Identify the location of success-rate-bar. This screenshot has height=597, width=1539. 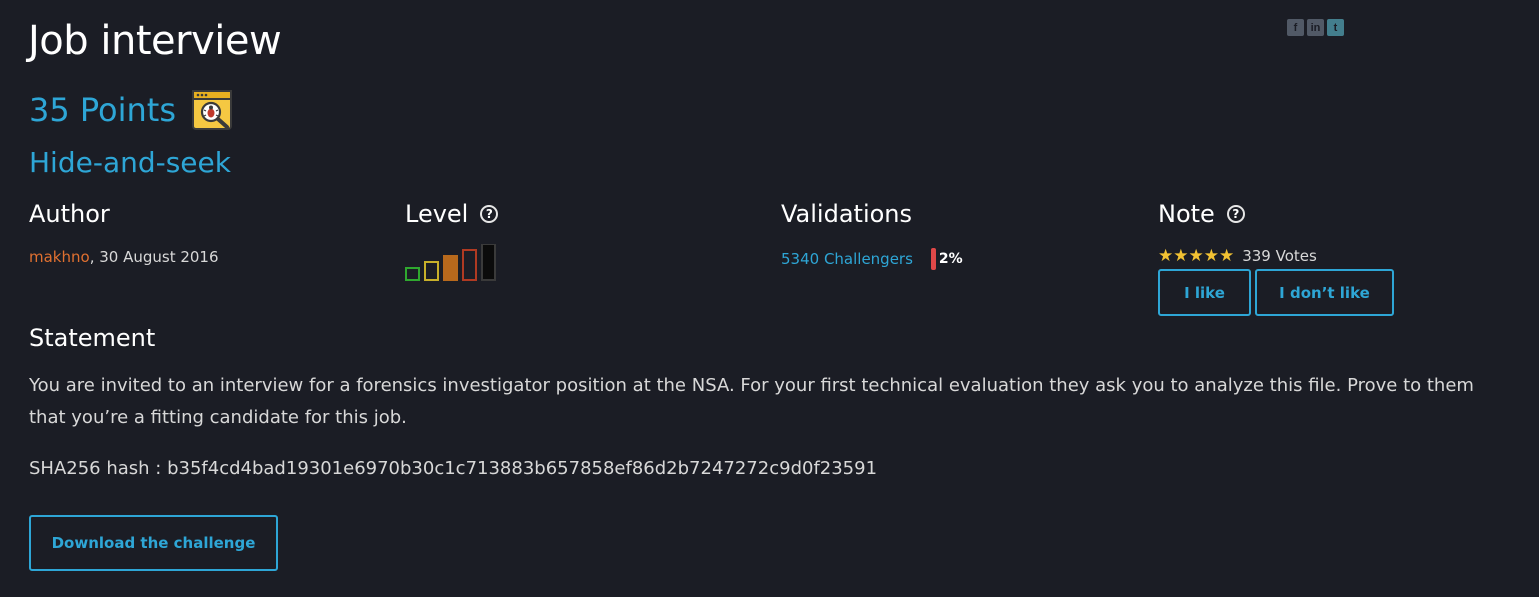
(933, 259).